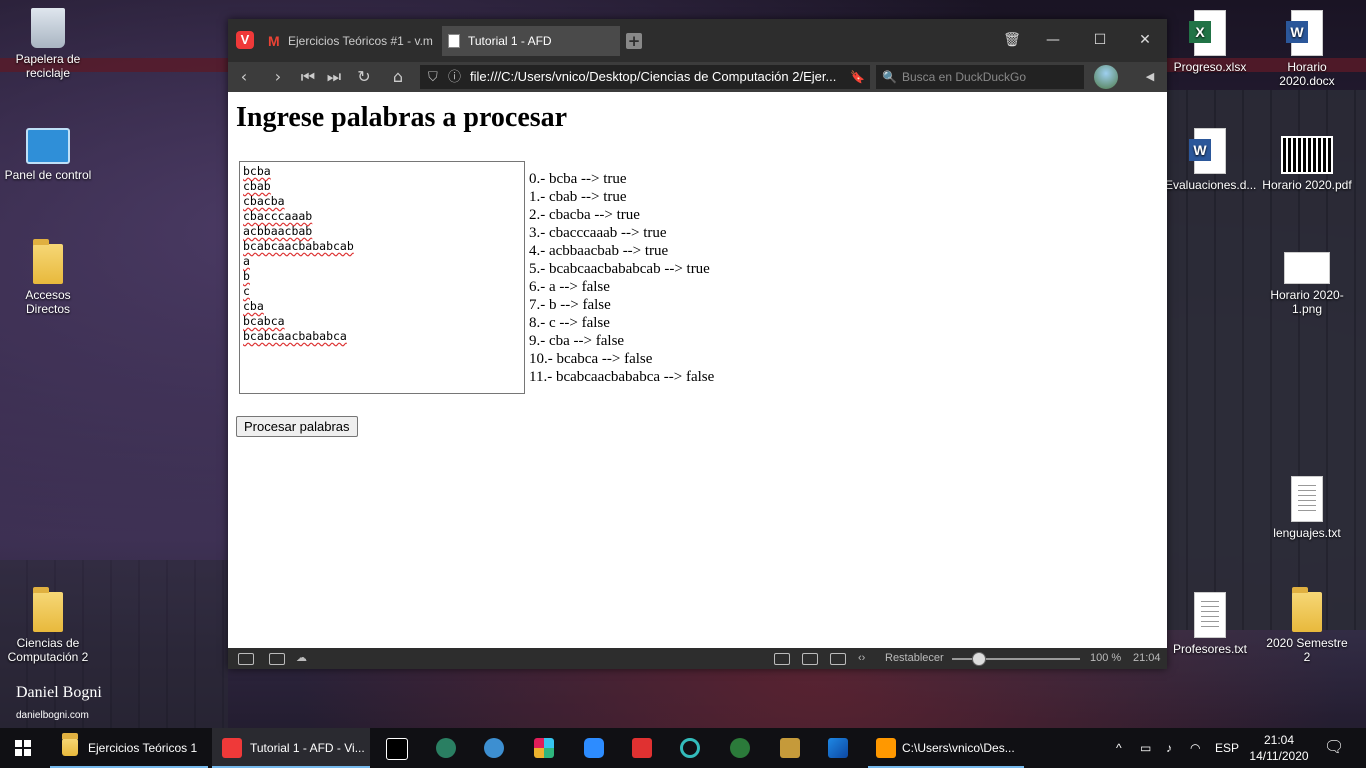  What do you see at coordinates (301, 658) in the screenshot?
I see `cloud-icon: ☁` at bounding box center [301, 658].